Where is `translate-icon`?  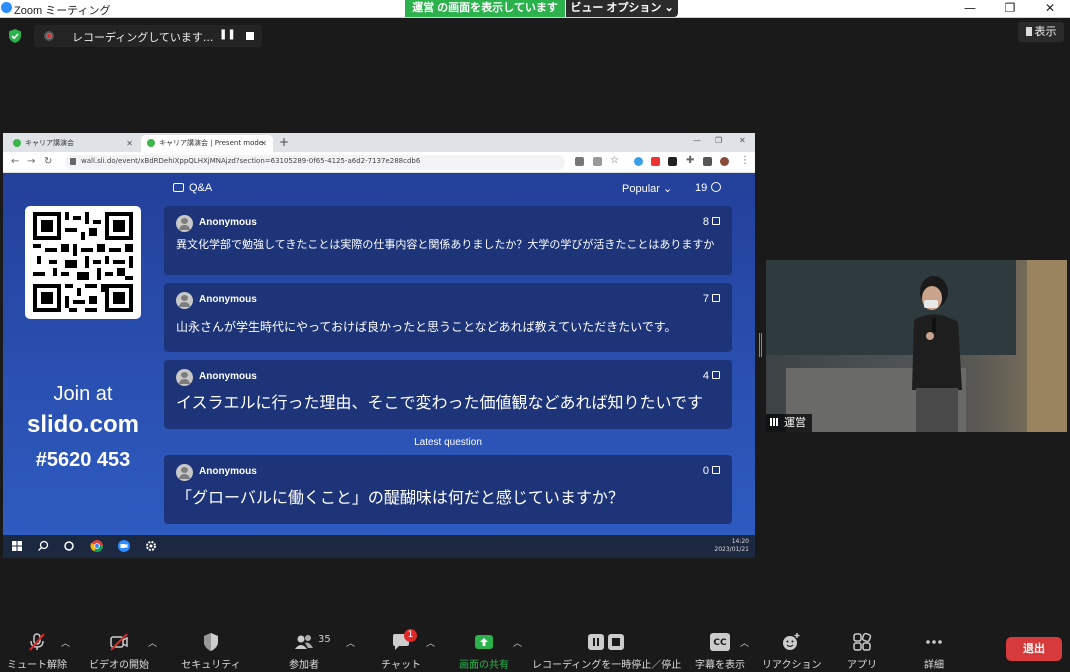 translate-icon is located at coordinates (579, 161).